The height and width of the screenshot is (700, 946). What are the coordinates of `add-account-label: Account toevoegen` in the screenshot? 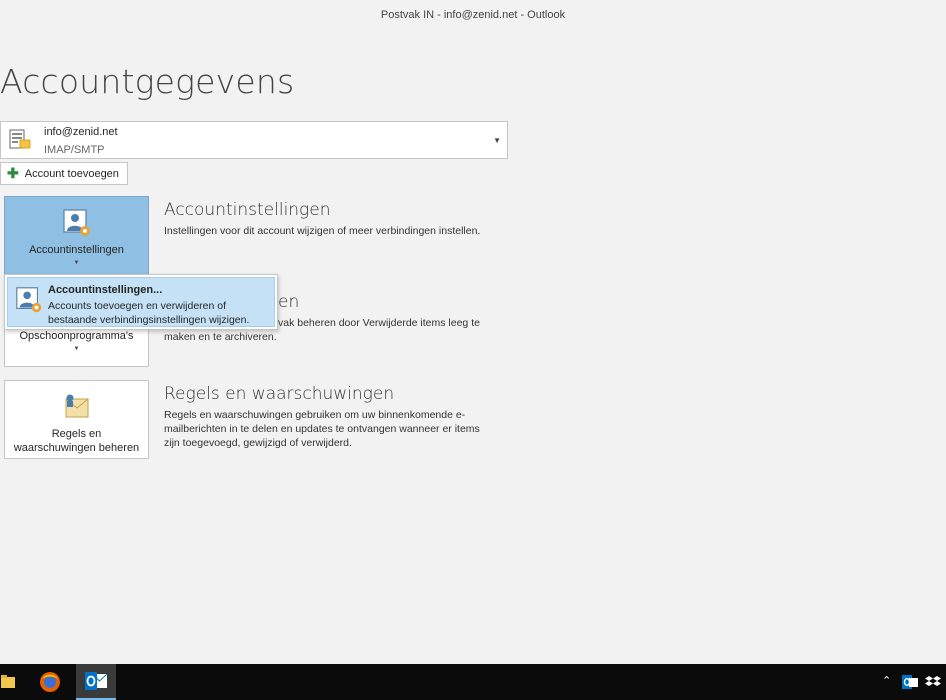 It's located at (71, 173).